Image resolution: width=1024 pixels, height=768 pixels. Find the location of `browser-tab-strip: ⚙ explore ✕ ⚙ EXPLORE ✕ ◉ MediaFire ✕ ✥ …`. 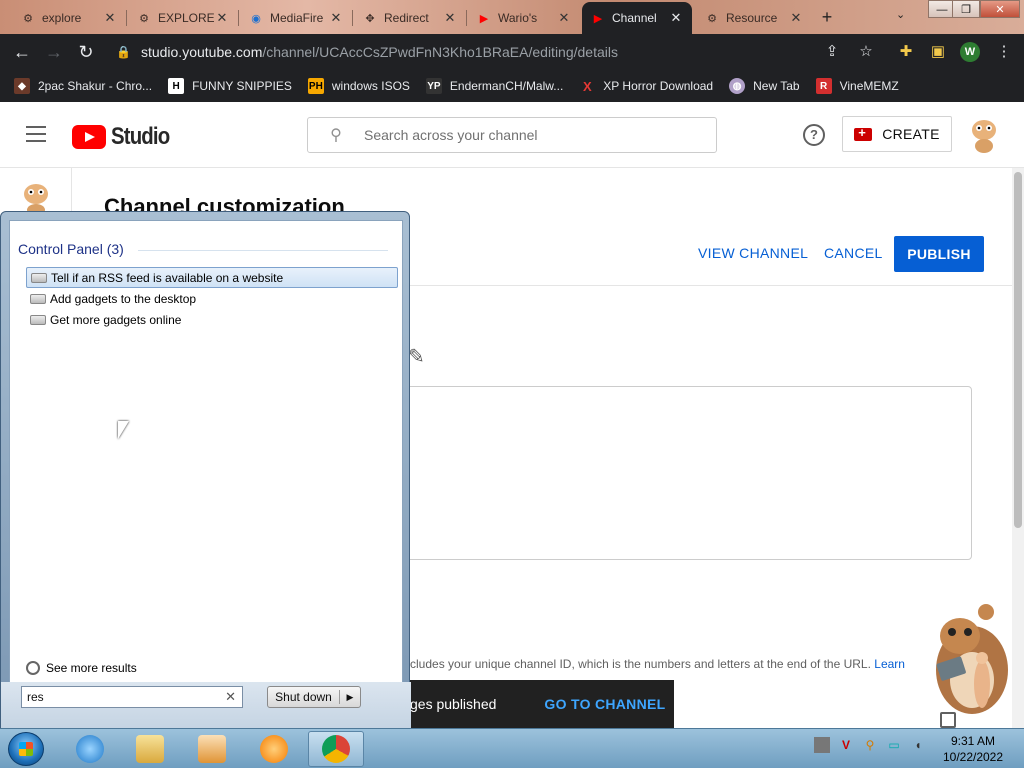

browser-tab-strip: ⚙ explore ✕ ⚙ EXPLORE ✕ ◉ MediaFire ✕ ✥ … is located at coordinates (512, 17).